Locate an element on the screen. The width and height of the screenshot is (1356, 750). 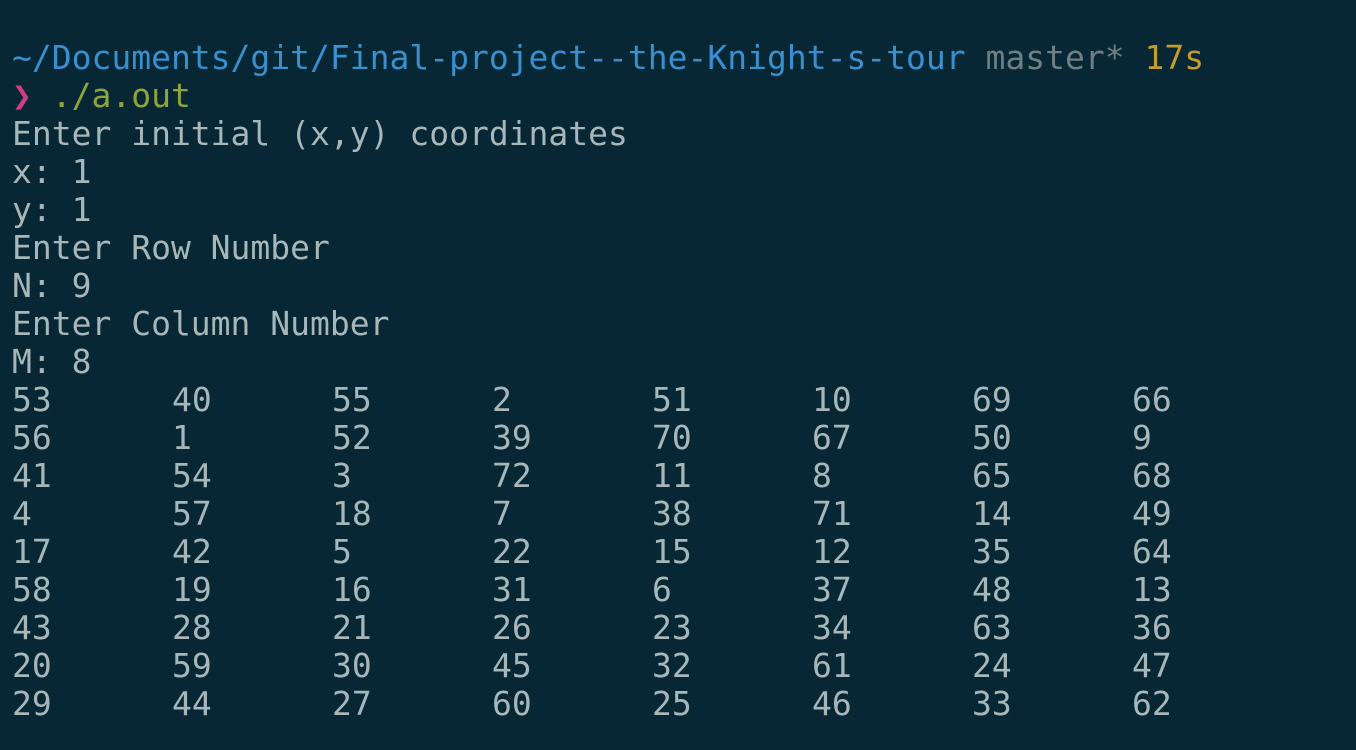
n-input-line: N: 9 is located at coordinates (52, 285).